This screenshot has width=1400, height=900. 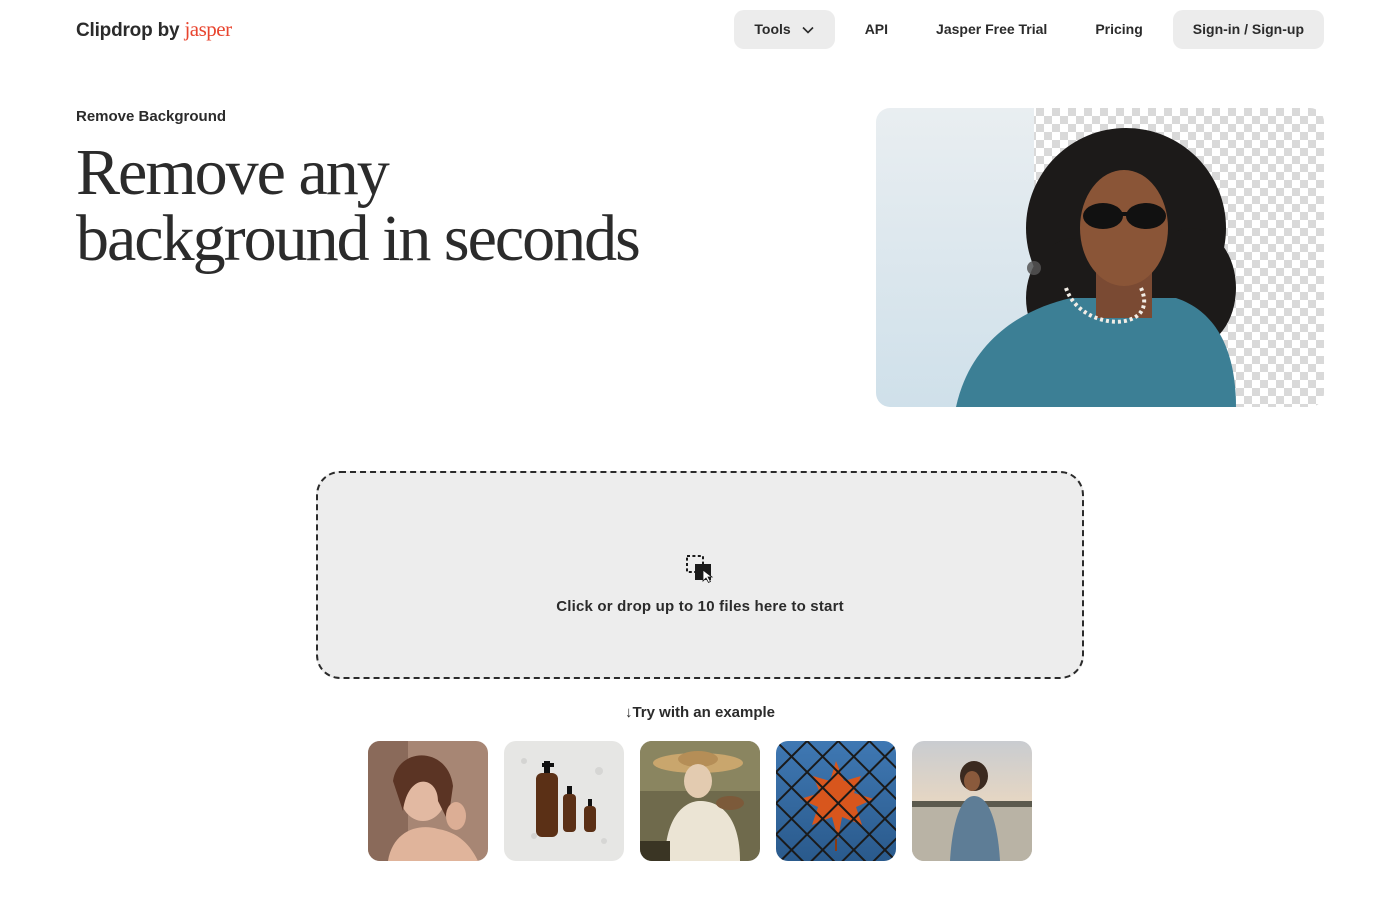 What do you see at coordinates (114, 30) in the screenshot?
I see `brand-name: Clipdrop` at bounding box center [114, 30].